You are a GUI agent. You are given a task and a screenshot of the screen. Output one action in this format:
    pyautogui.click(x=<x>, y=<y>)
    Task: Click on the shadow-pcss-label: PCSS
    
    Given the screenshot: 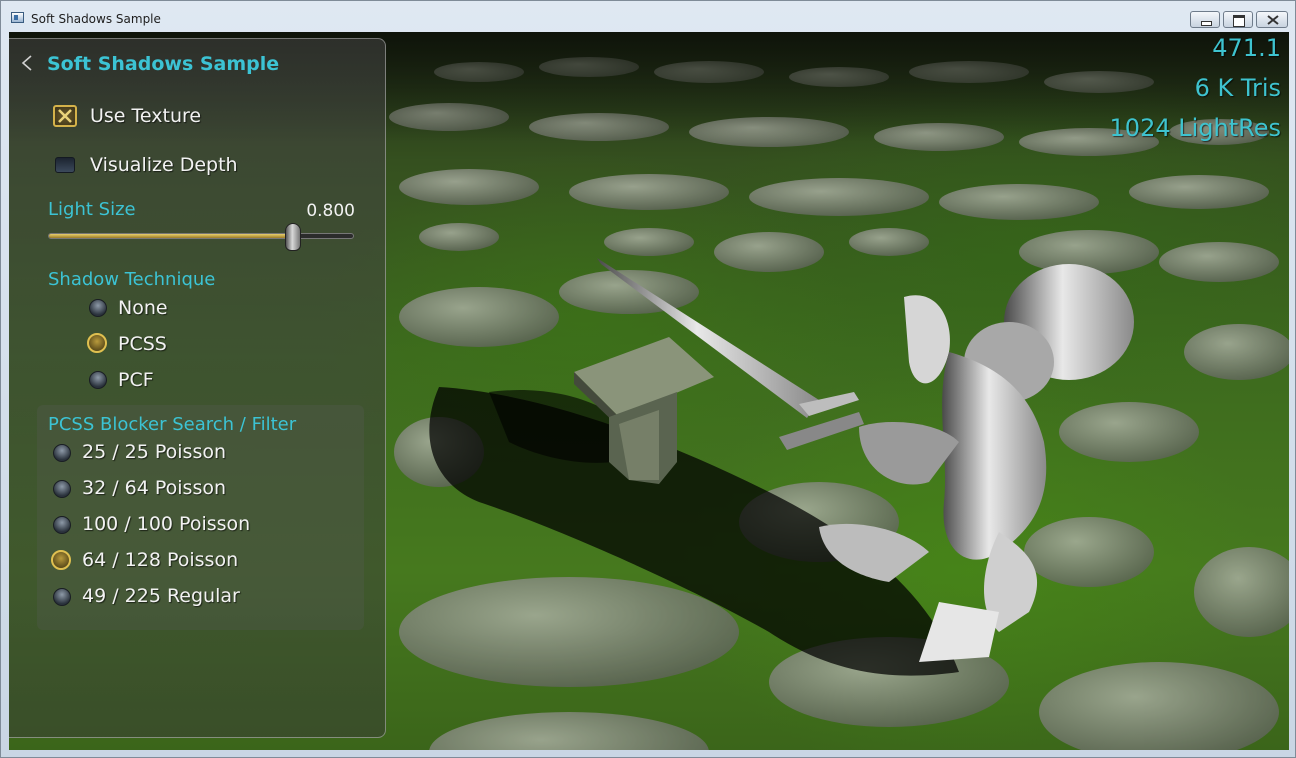 What is the action you would take?
    pyautogui.click(x=142, y=344)
    